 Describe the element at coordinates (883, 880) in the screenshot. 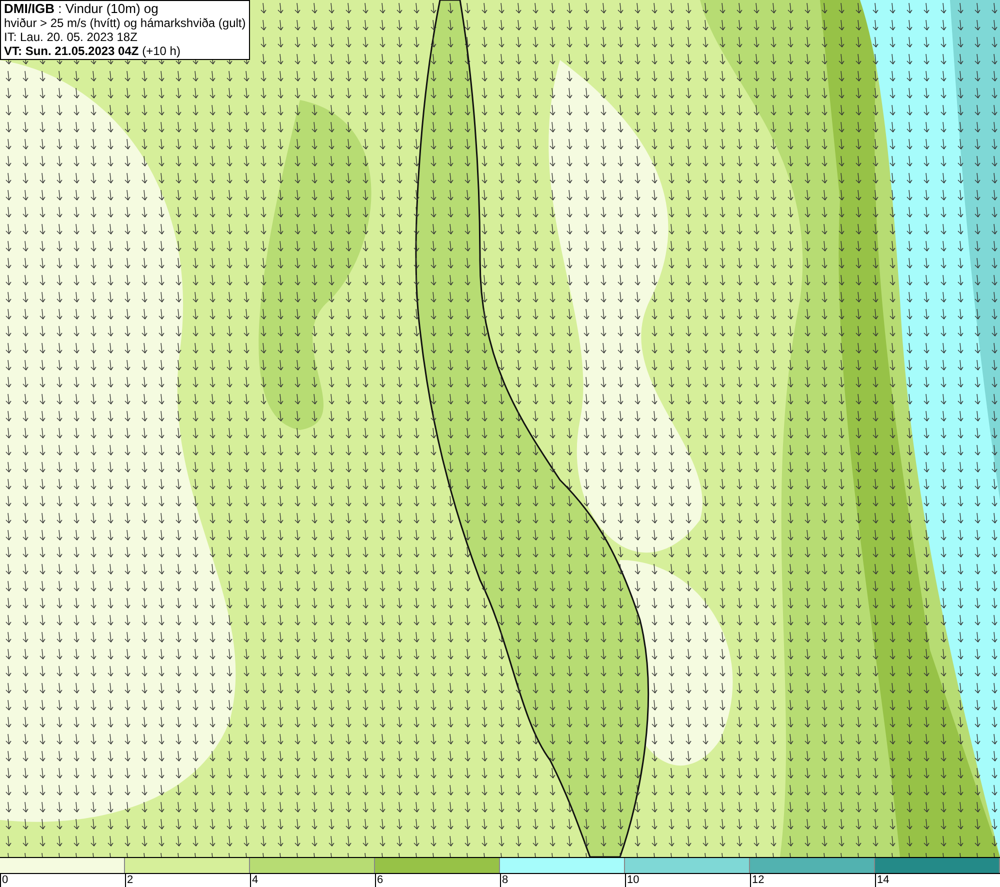

I see `legend-label: 14` at that location.